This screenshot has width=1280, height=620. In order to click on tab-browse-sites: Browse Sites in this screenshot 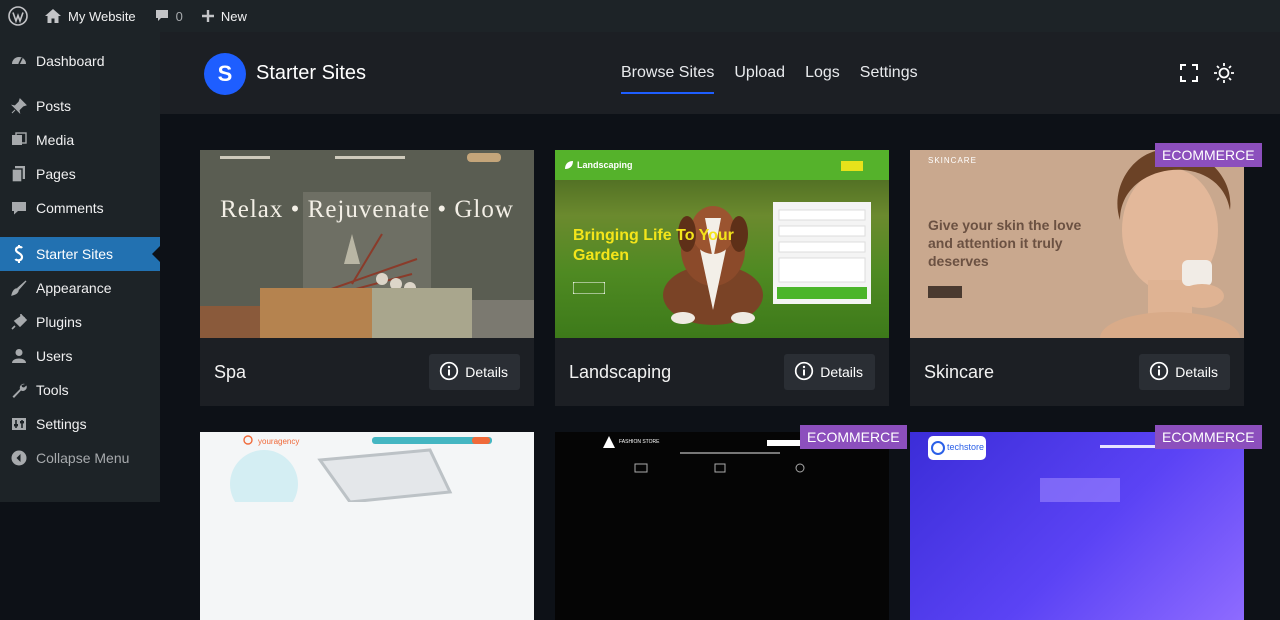, I will do `click(668, 79)`.